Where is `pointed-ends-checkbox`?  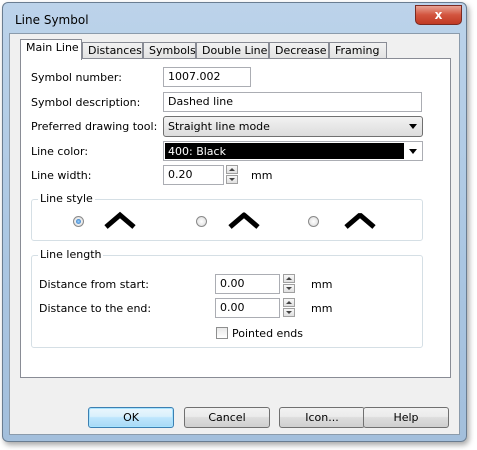
pointed-ends-checkbox is located at coordinates (222, 333).